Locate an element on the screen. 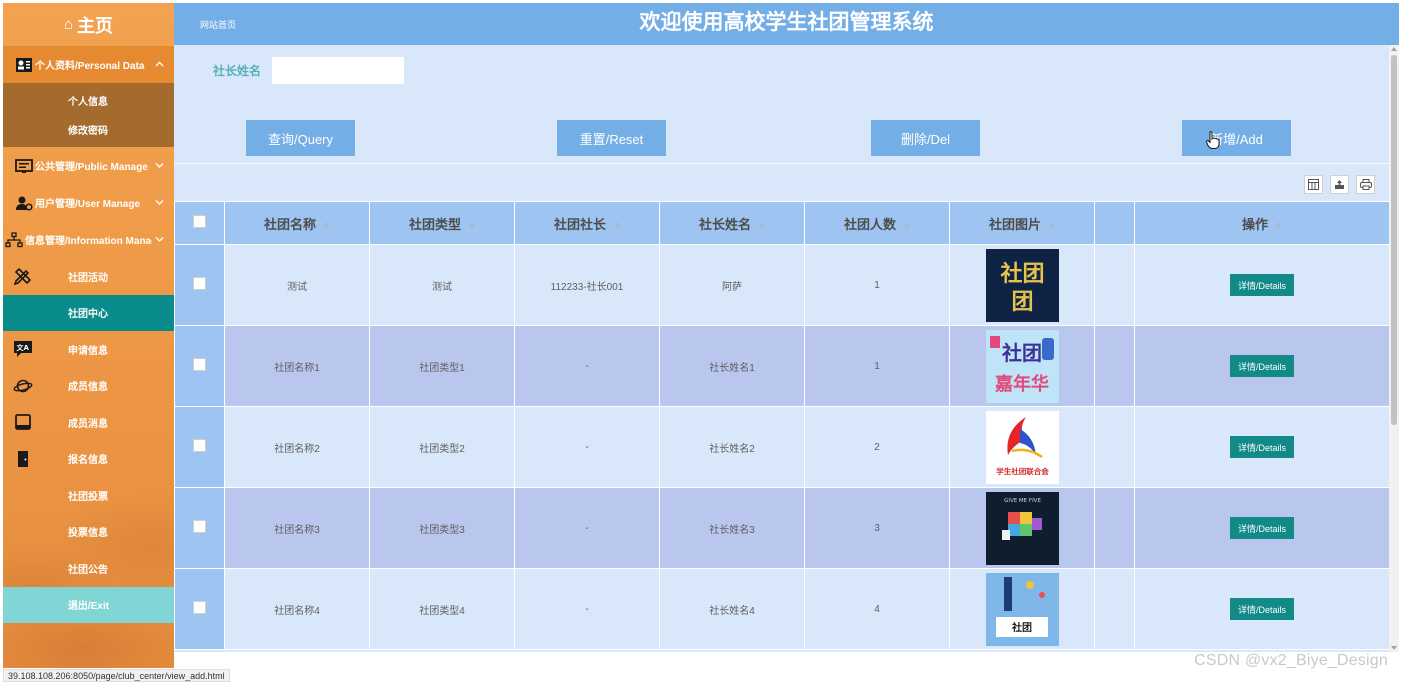 This screenshot has width=1402, height=682. cell-club-name: 测试 is located at coordinates (297, 285).